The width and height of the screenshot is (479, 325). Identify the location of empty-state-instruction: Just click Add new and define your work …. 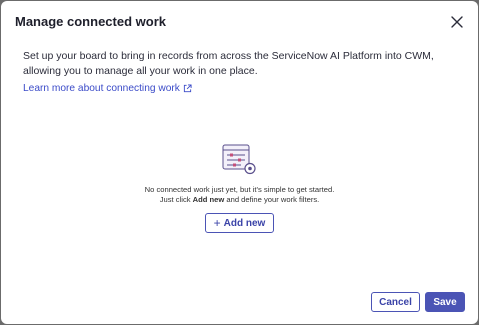
(239, 199).